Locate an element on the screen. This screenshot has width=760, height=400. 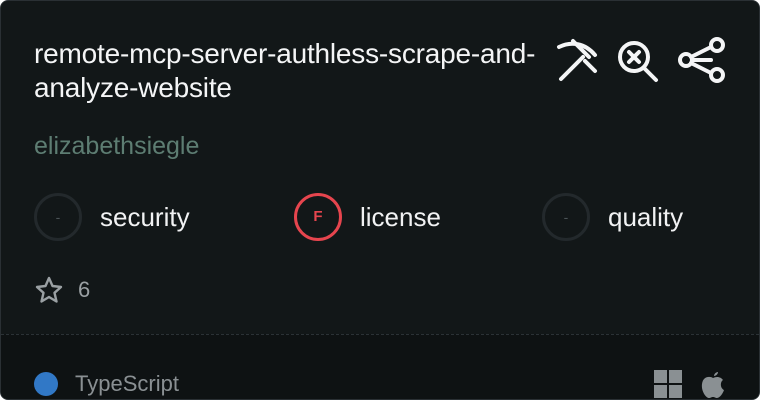
apple-icon is located at coordinates (712, 385).